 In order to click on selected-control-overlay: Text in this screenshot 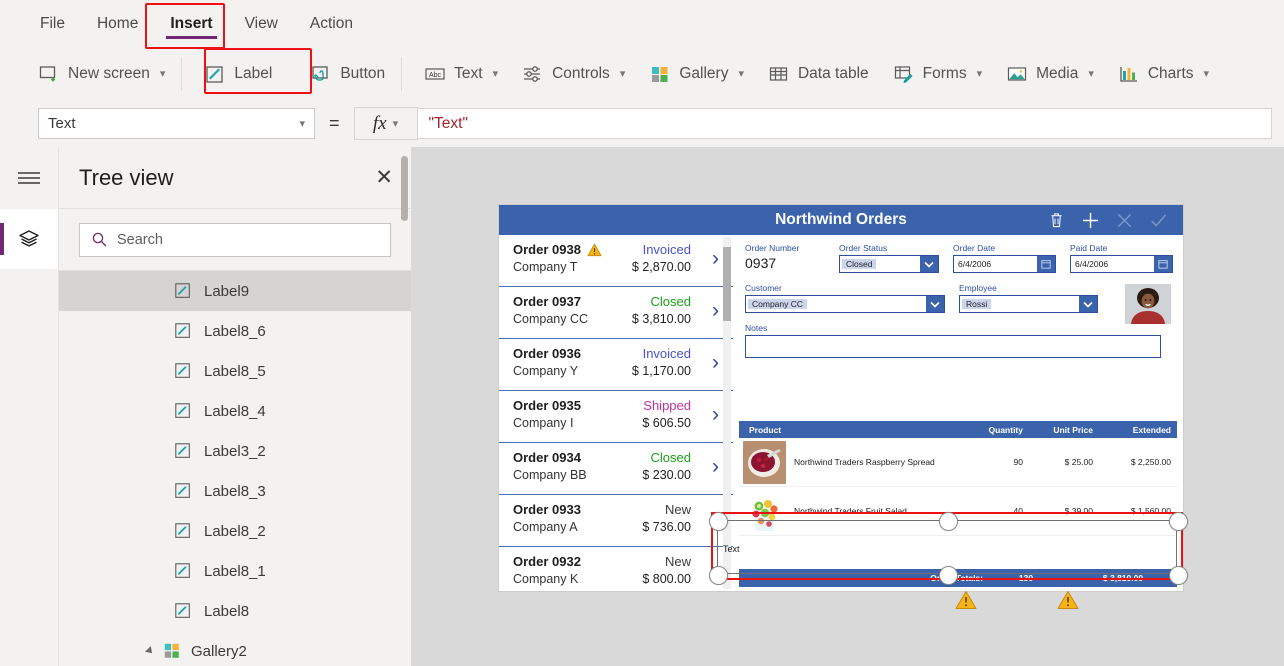, I will do `click(948, 548)`.